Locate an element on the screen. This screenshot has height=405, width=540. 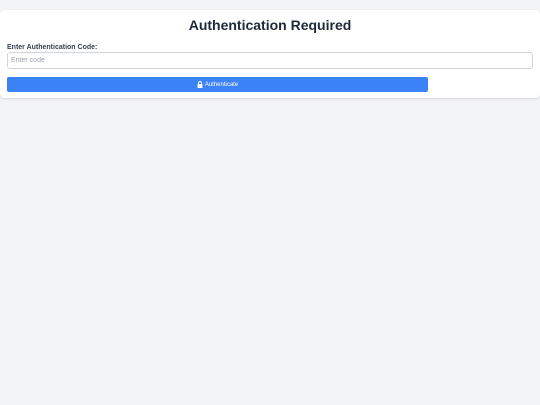
authenticate-button-label: Authenticate is located at coordinates (221, 84).